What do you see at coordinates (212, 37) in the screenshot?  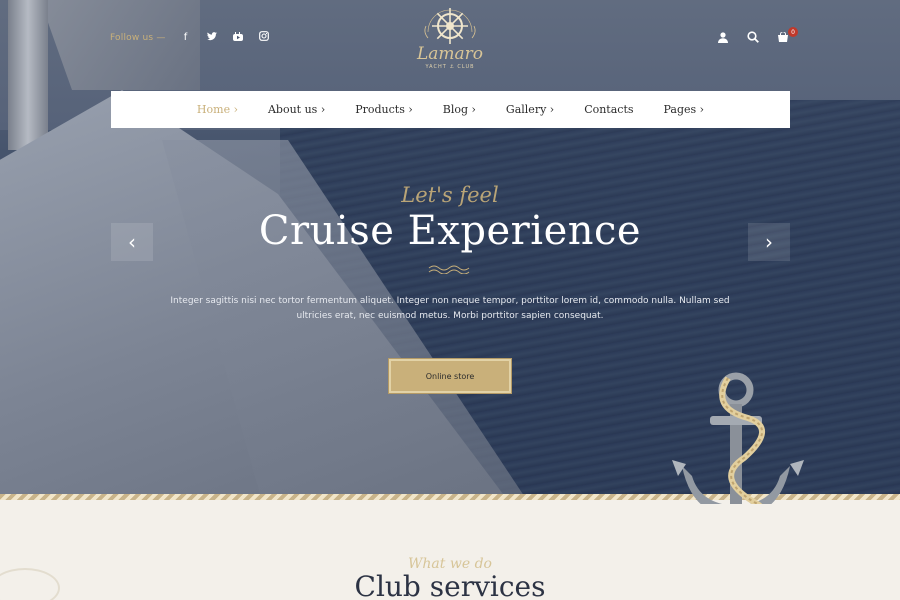 I see `twitter-icon` at bounding box center [212, 37].